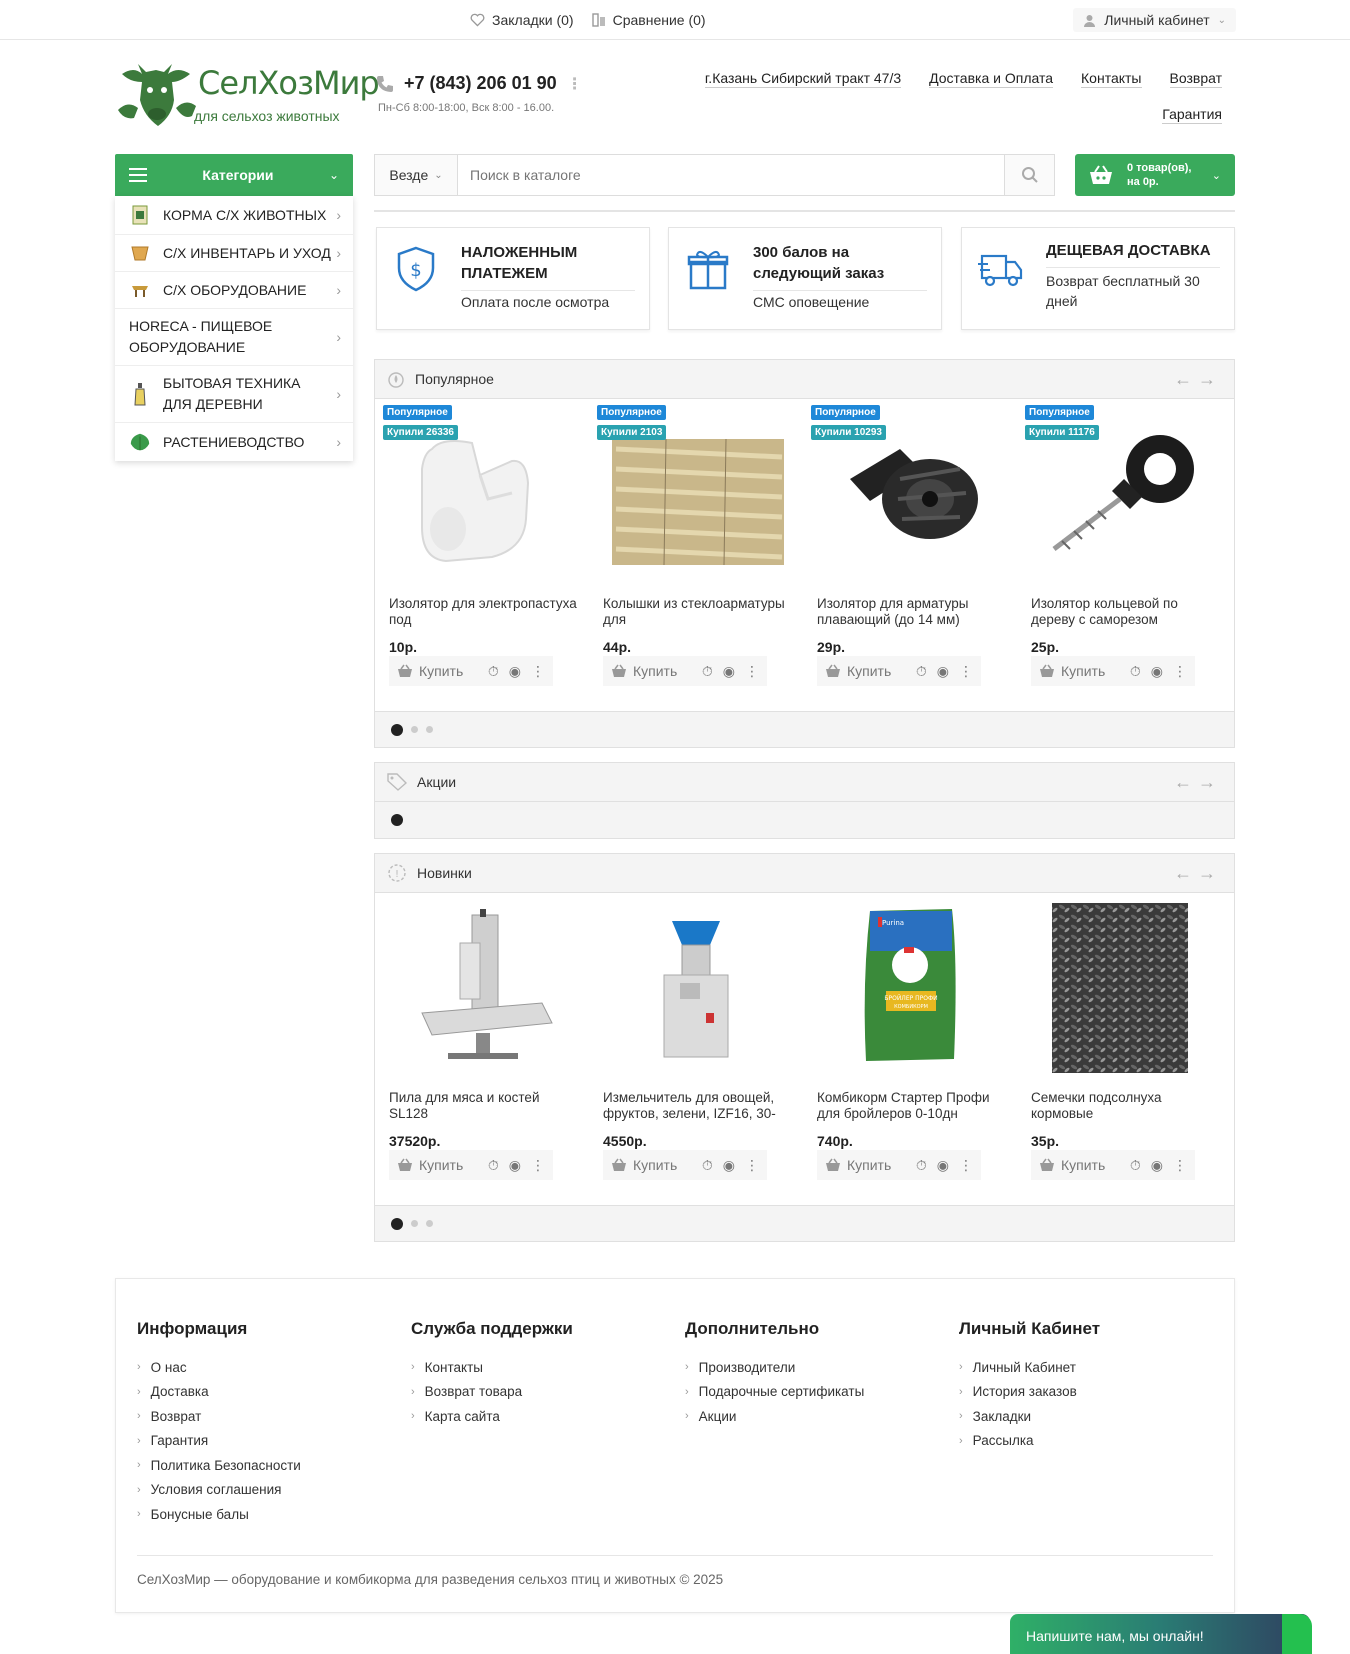  Describe the element at coordinates (234, 290) in the screenshot. I see `category-item-equipment: С/Х ОБОРУДОВАНИЕ ›` at that location.